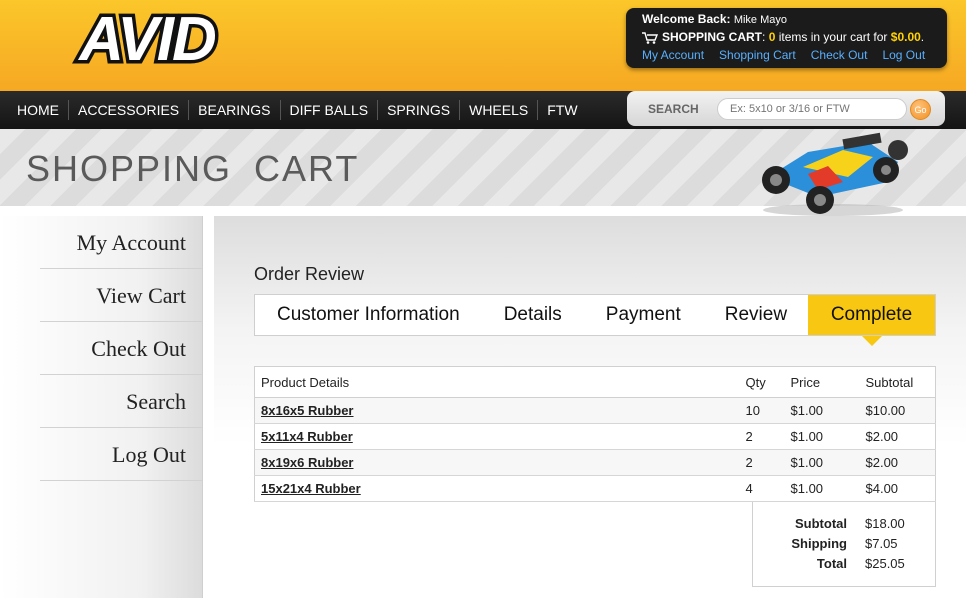 The width and height of the screenshot is (966, 598). What do you see at coordinates (712, 37) in the screenshot?
I see `cart-label: SHOPPING CART` at bounding box center [712, 37].